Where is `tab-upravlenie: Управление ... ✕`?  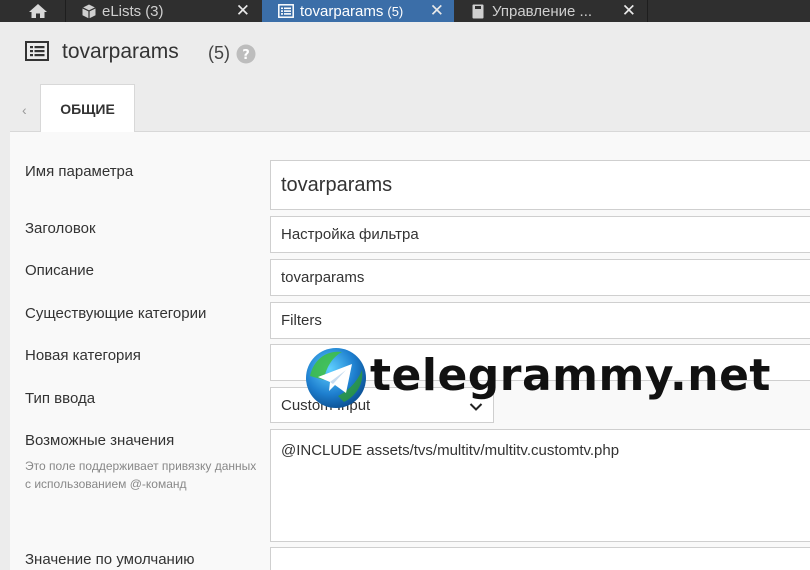 tab-upravlenie: Управление ... ✕ is located at coordinates (552, 11).